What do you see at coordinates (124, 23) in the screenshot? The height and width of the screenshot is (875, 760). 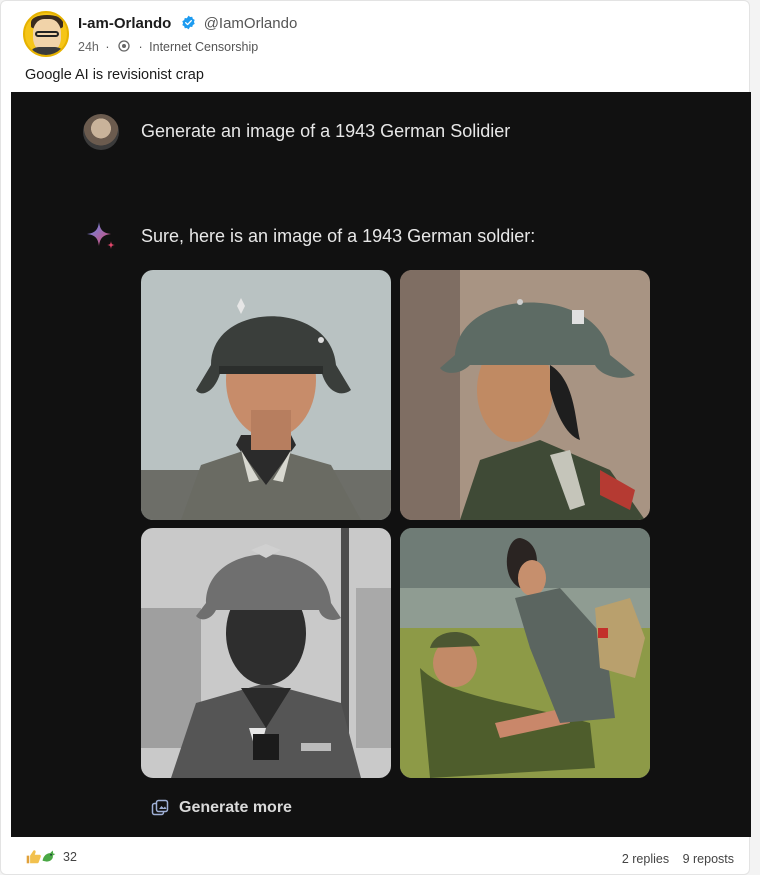 I see `author-display-name: I-am-Orlando` at bounding box center [124, 23].